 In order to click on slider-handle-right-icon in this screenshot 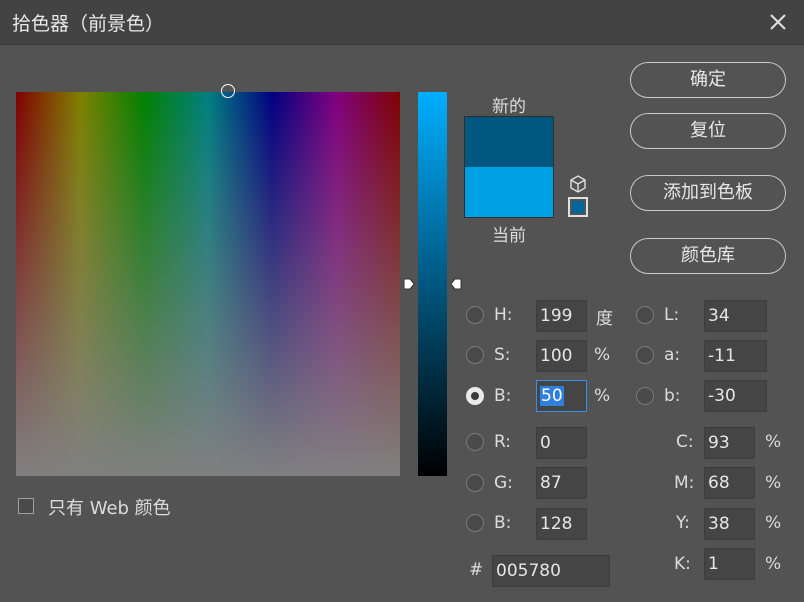, I will do `click(456, 284)`.